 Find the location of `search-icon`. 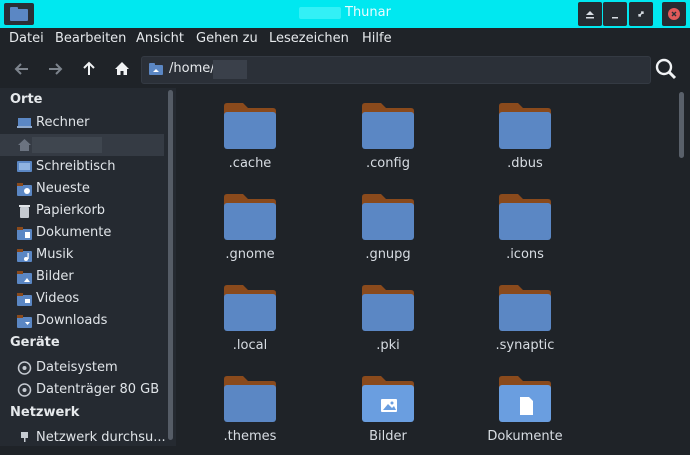

search-icon is located at coordinates (666, 69).